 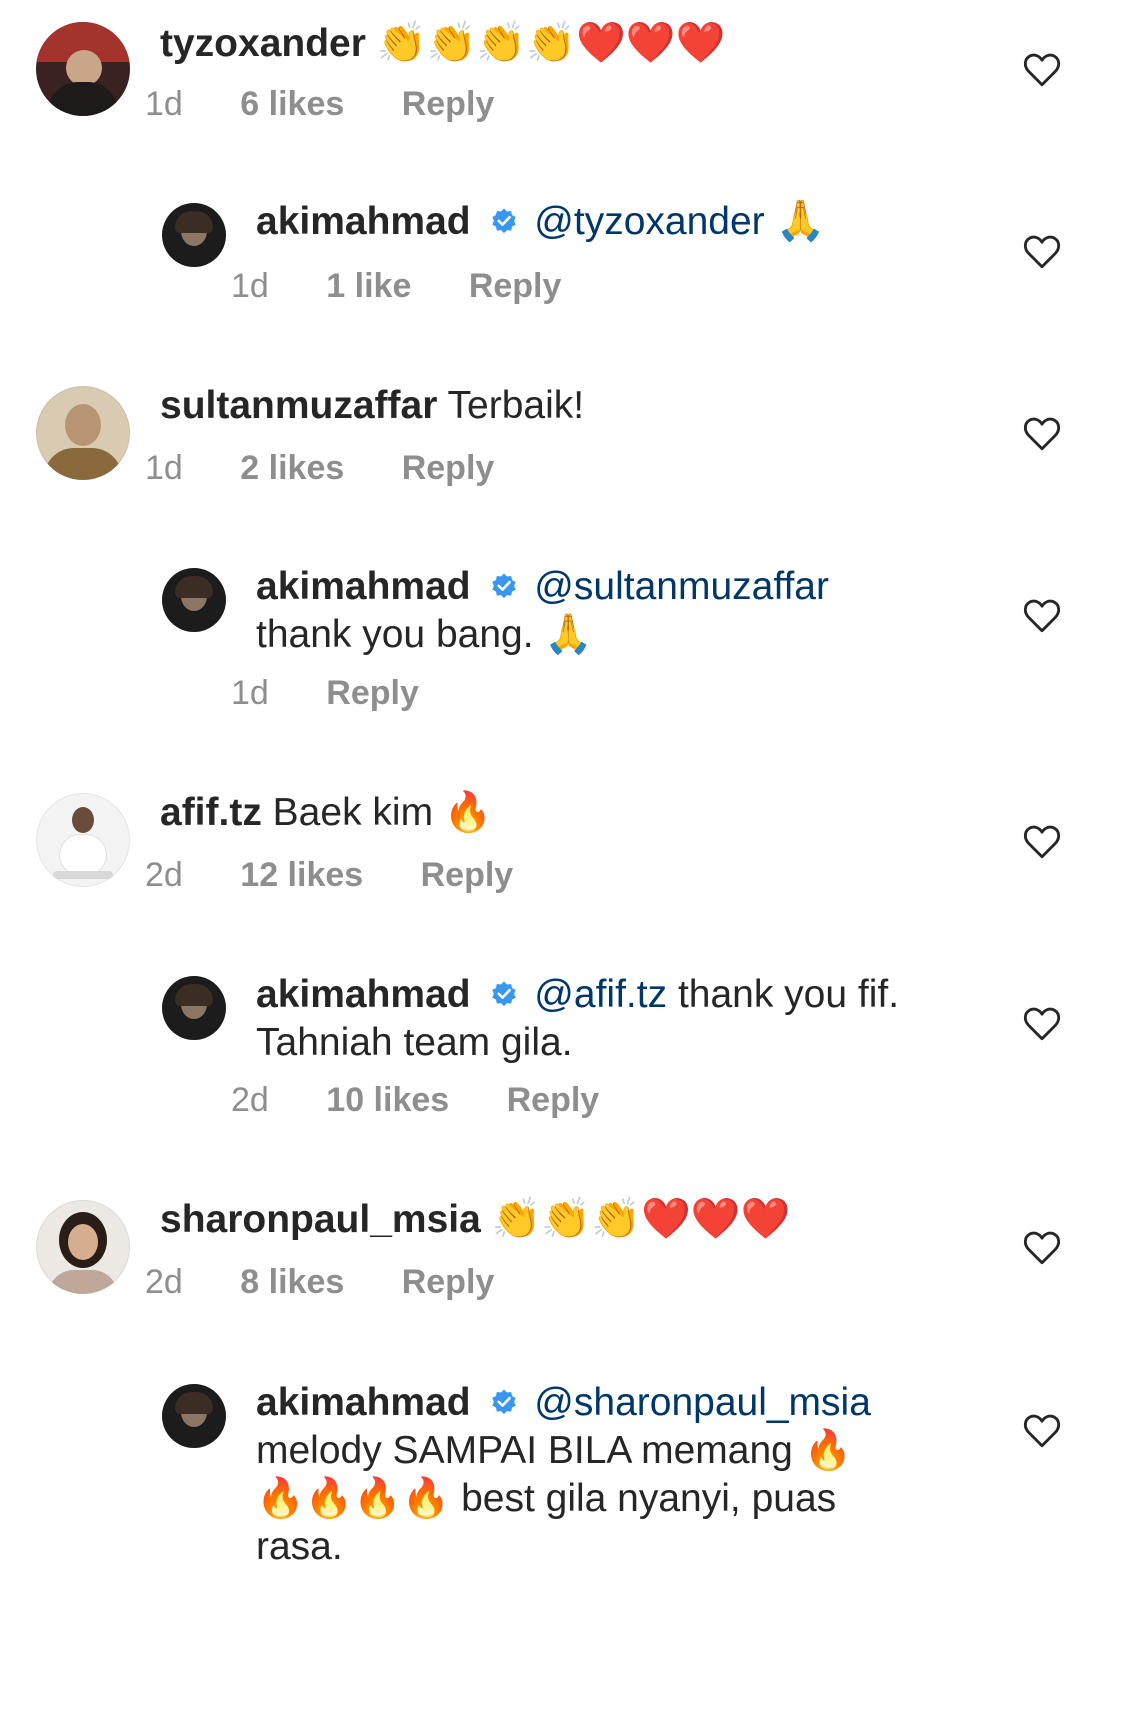 What do you see at coordinates (516, 405) in the screenshot?
I see `comment-text: Terbaik!` at bounding box center [516, 405].